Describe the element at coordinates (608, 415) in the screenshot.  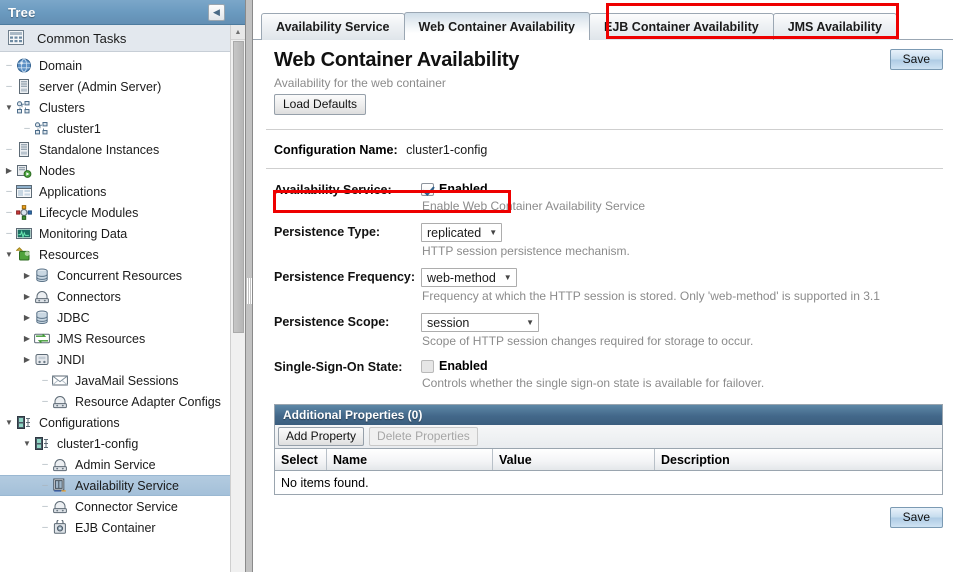
I see `additional-properties-header: Additional Properties (0)` at that location.